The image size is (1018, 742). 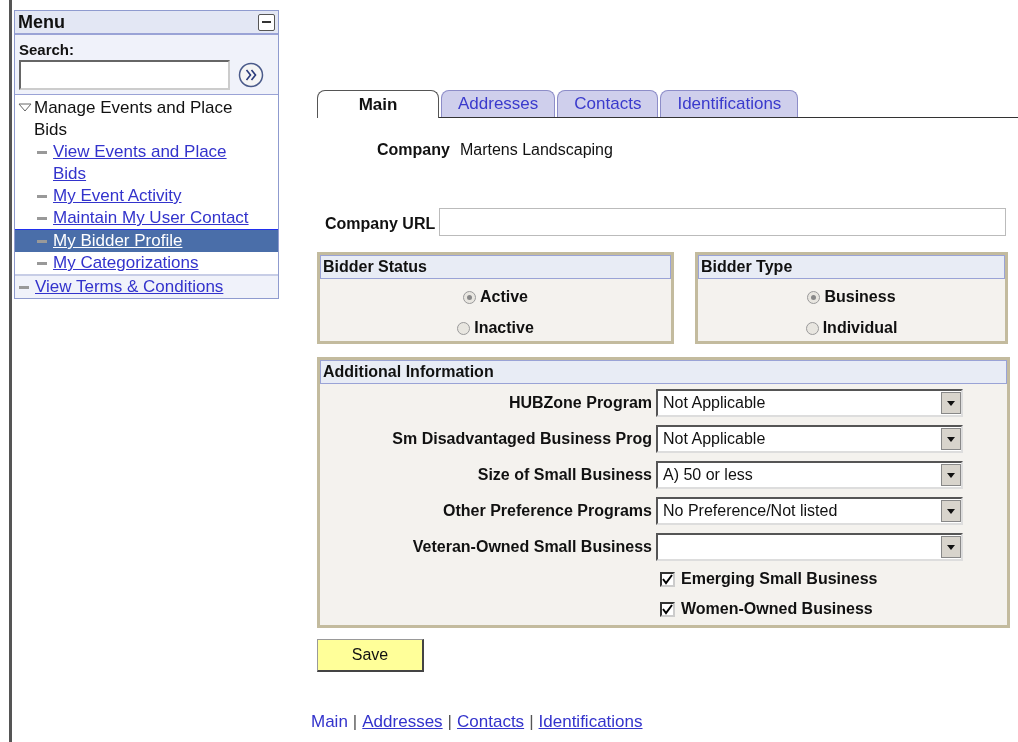 I want to click on tab: Identifications, so click(x=729, y=103).